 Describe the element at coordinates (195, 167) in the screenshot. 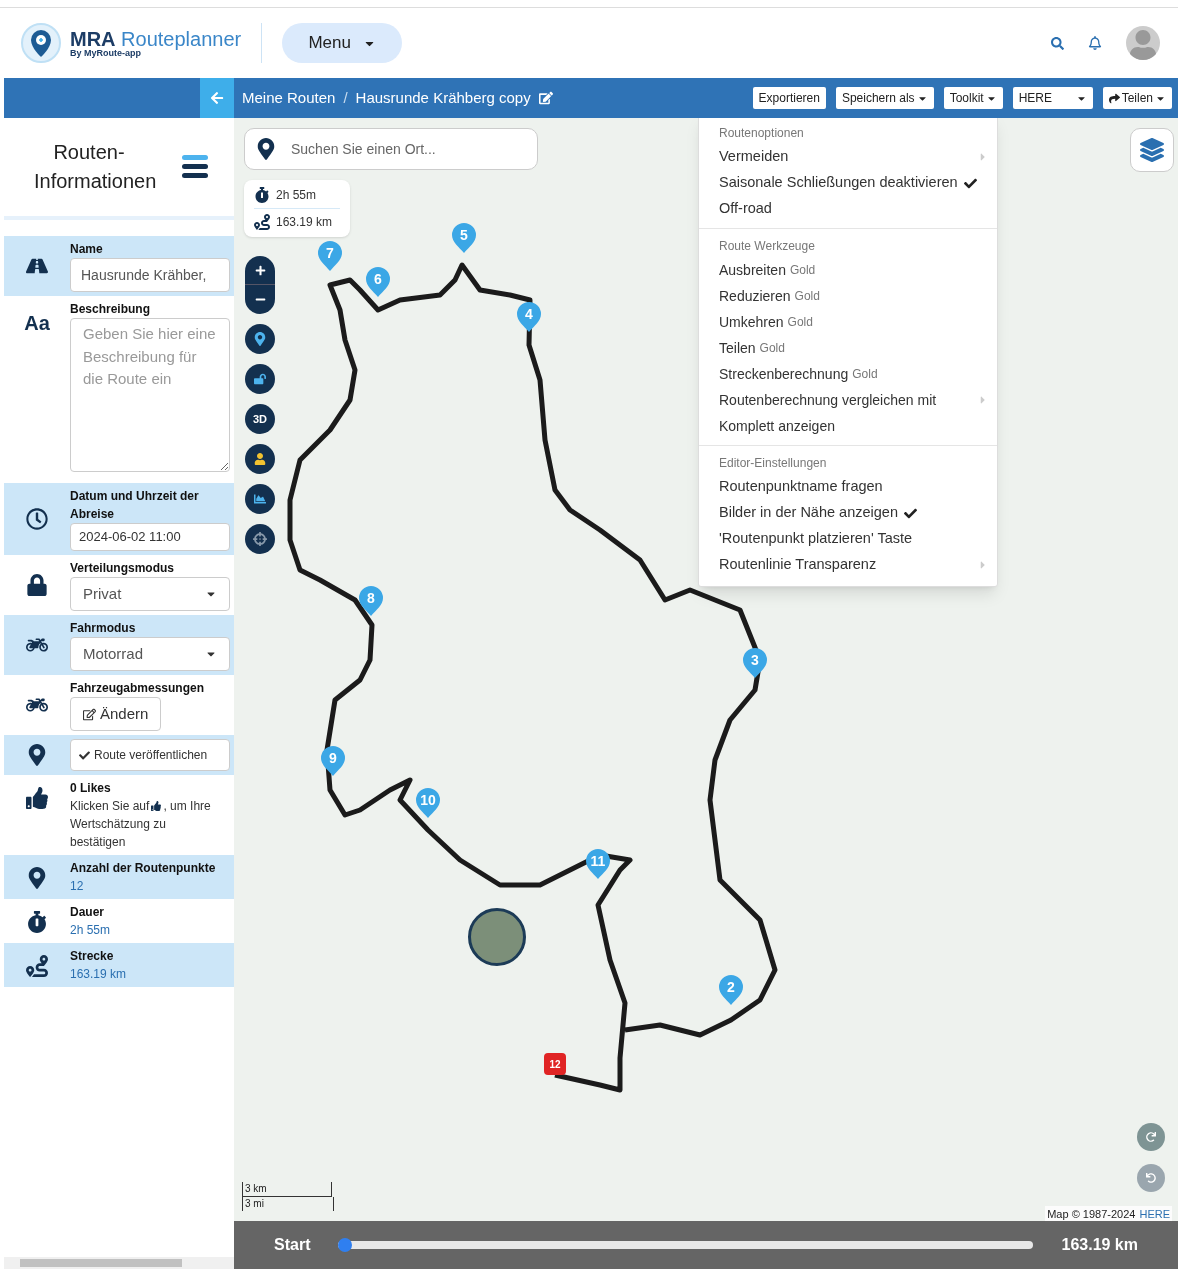

I see `menu-icon` at that location.